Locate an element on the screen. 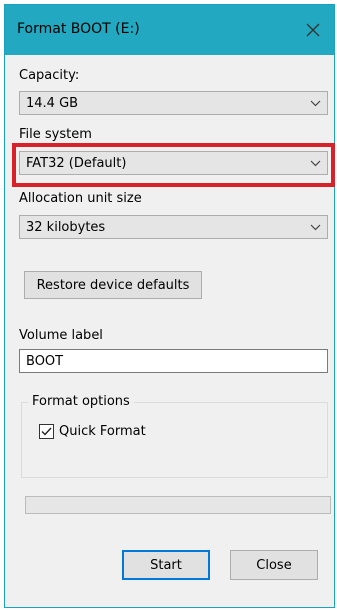 The height and width of the screenshot is (610, 337). restore-defaults-button: Restore device defaults is located at coordinates (113, 285).